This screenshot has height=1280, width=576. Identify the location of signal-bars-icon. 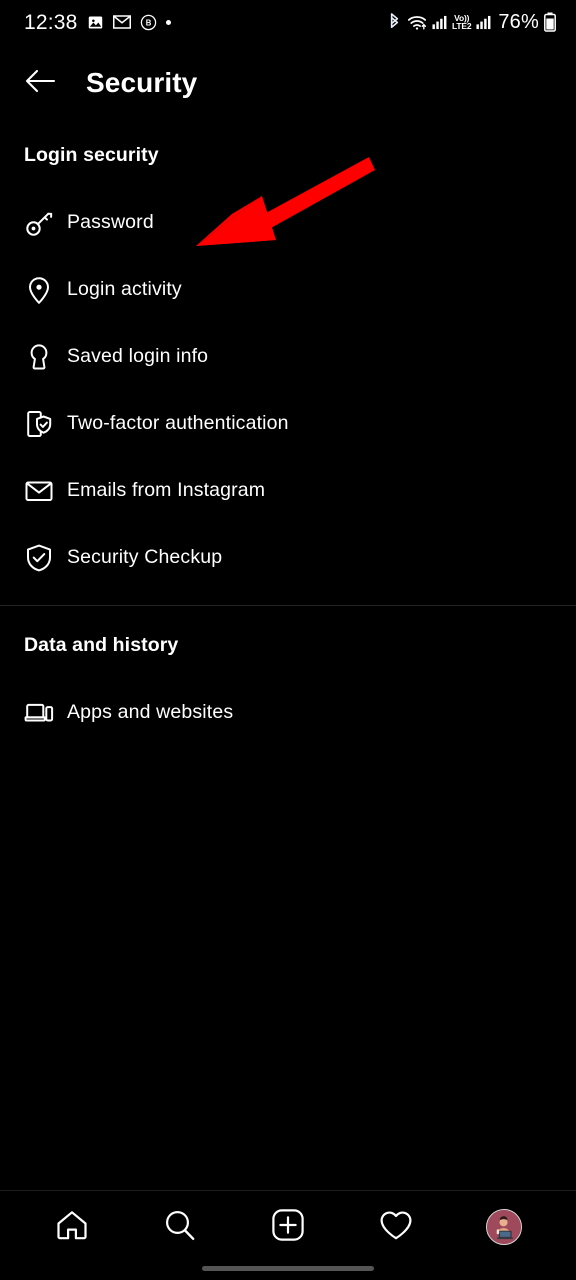
(439, 22).